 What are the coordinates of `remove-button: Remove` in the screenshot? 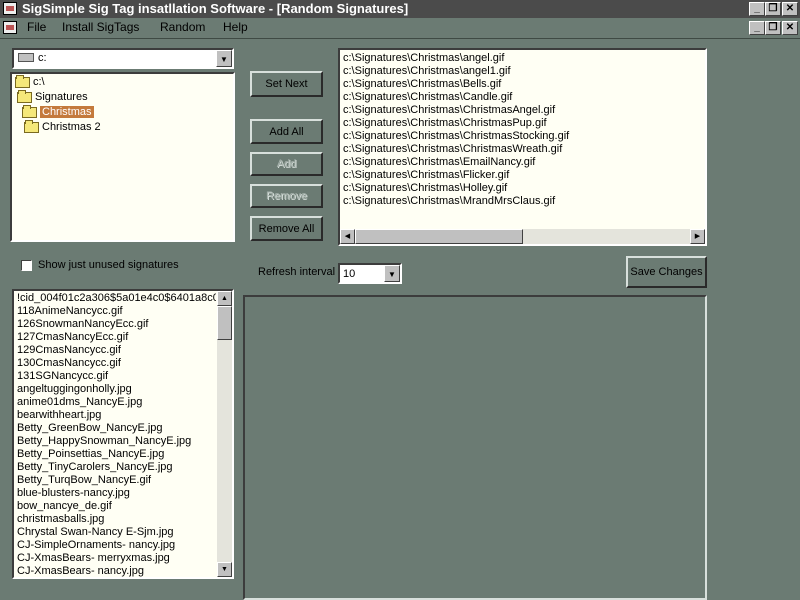 It's located at (286, 196).